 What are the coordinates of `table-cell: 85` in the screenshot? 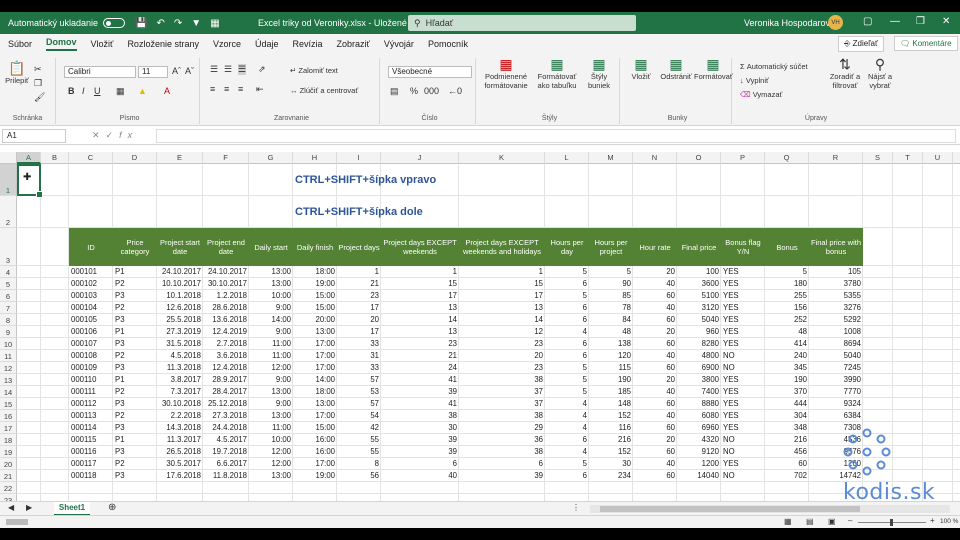 It's located at (611, 296).